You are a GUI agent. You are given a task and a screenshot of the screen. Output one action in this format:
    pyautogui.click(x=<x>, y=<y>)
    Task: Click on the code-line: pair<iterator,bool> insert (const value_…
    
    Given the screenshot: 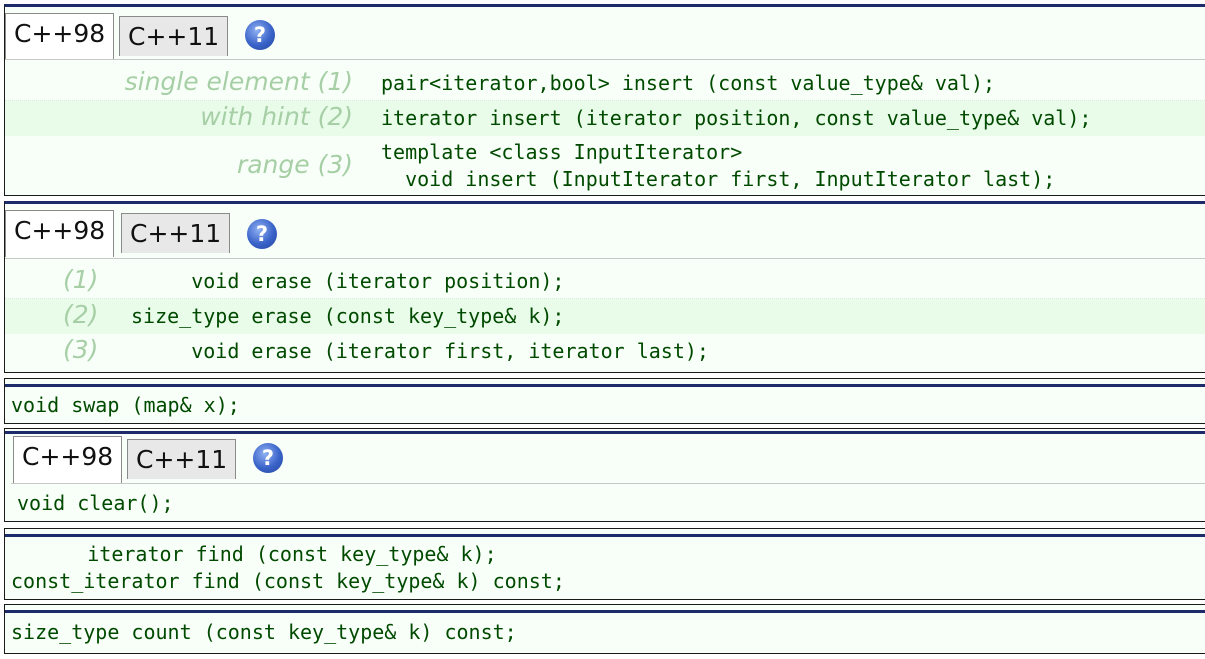 What is the action you would take?
    pyautogui.click(x=688, y=83)
    